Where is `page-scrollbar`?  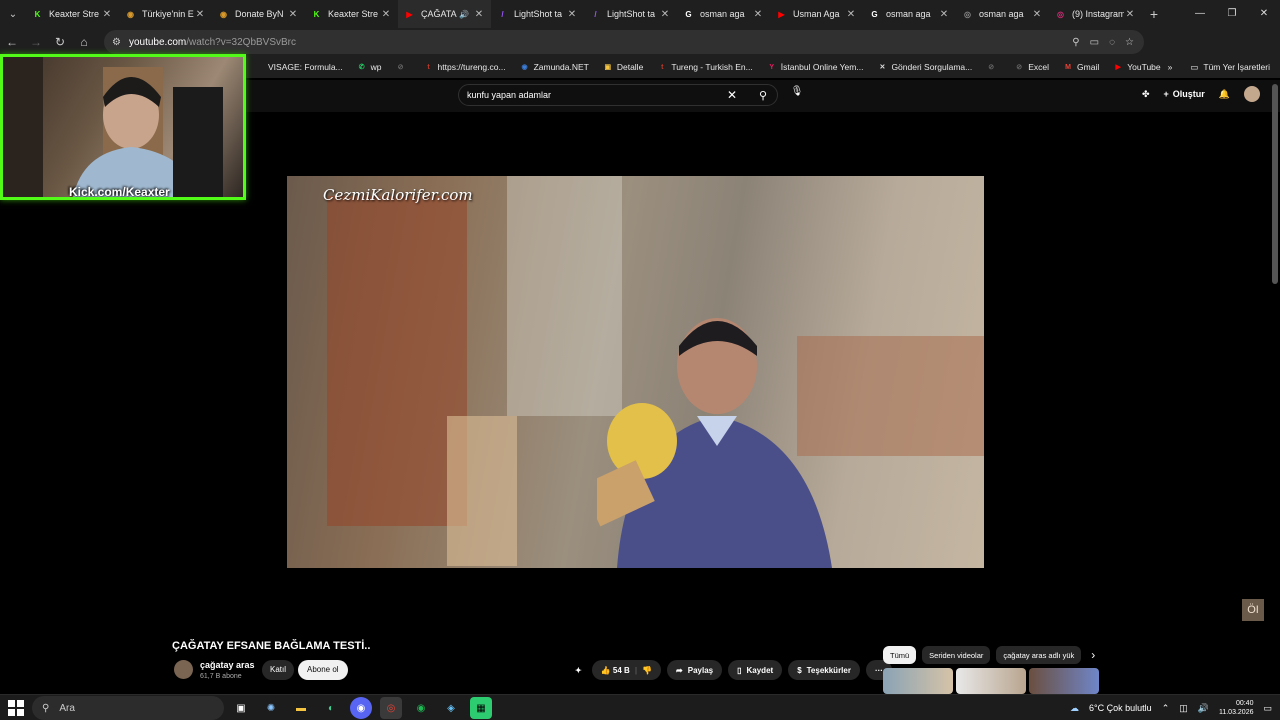 page-scrollbar is located at coordinates (1275, 184).